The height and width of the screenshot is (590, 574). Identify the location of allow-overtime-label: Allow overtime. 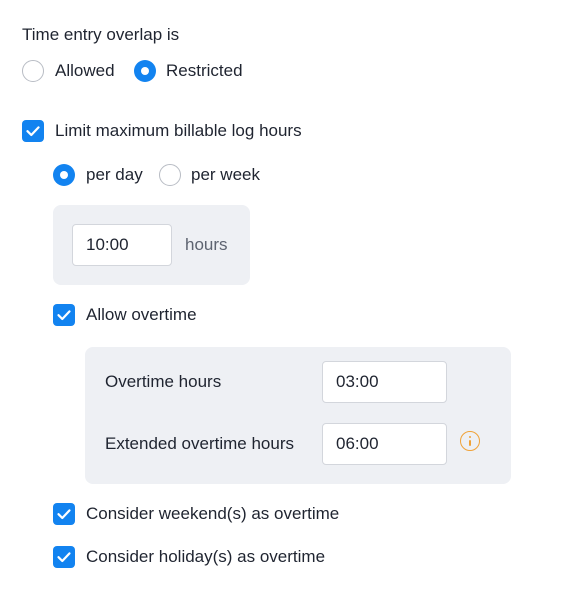
(141, 315).